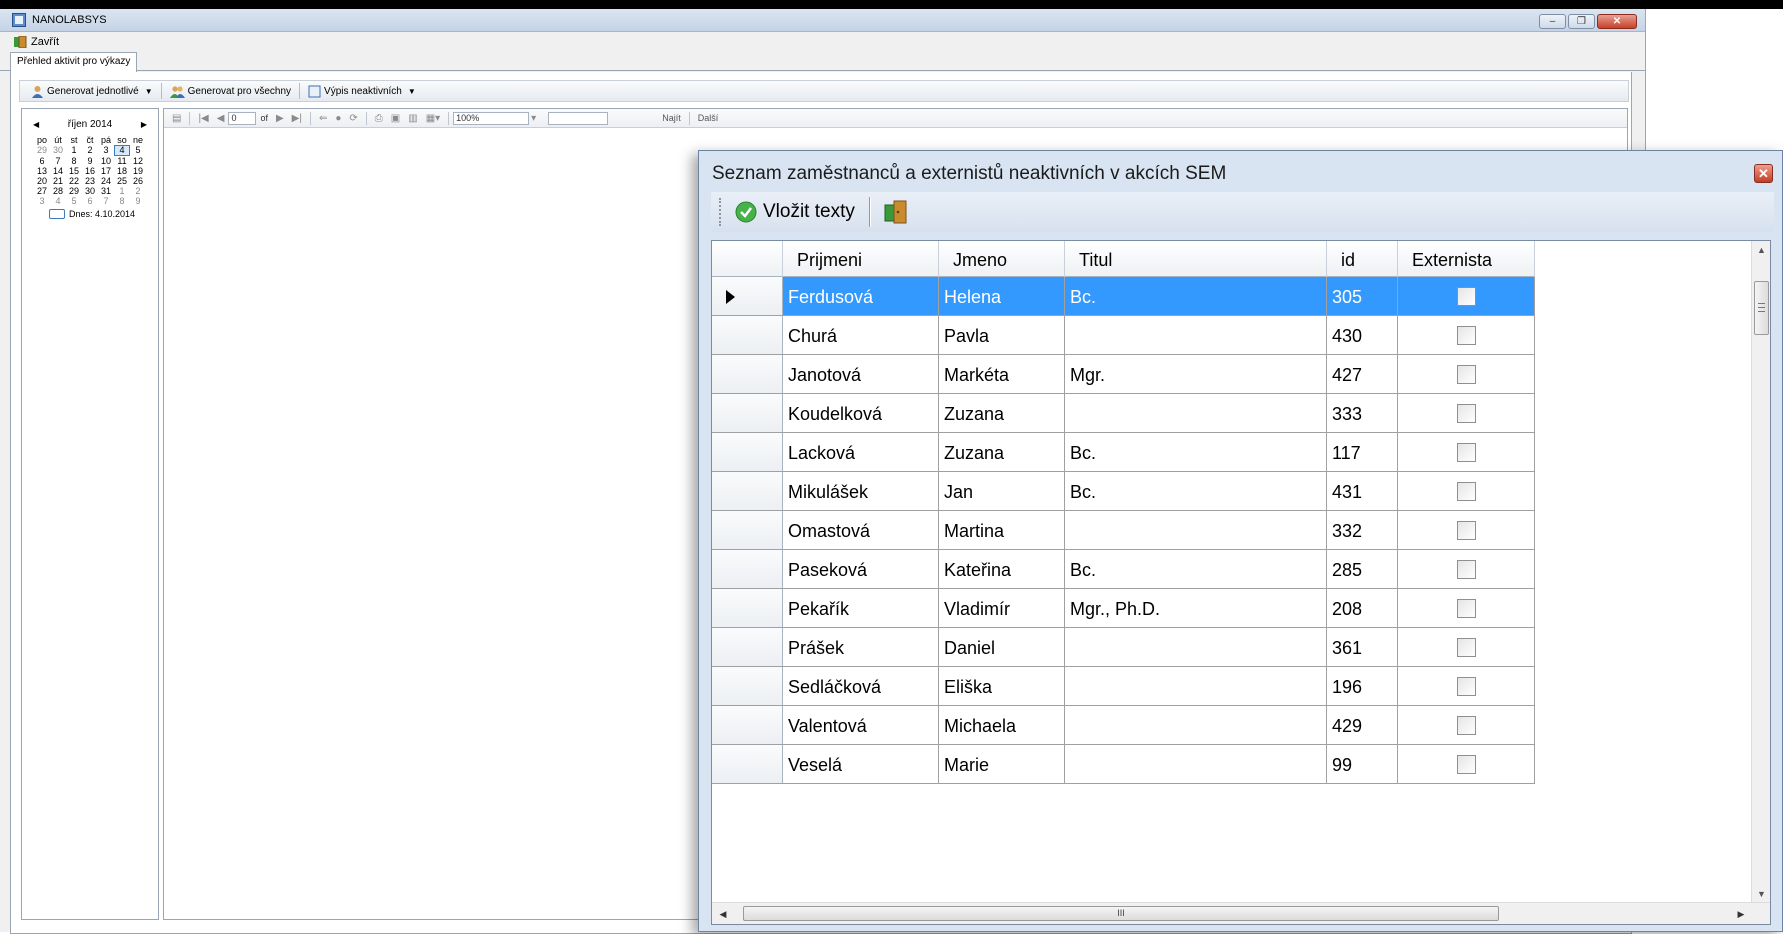  Describe the element at coordinates (1002, 374) in the screenshot. I see `cell-jmeno: Markéta` at that location.